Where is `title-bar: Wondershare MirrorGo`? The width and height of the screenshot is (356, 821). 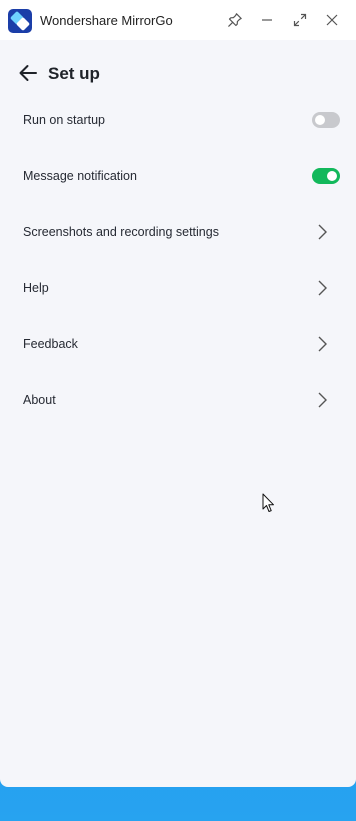
title-bar: Wondershare MirrorGo is located at coordinates (178, 20).